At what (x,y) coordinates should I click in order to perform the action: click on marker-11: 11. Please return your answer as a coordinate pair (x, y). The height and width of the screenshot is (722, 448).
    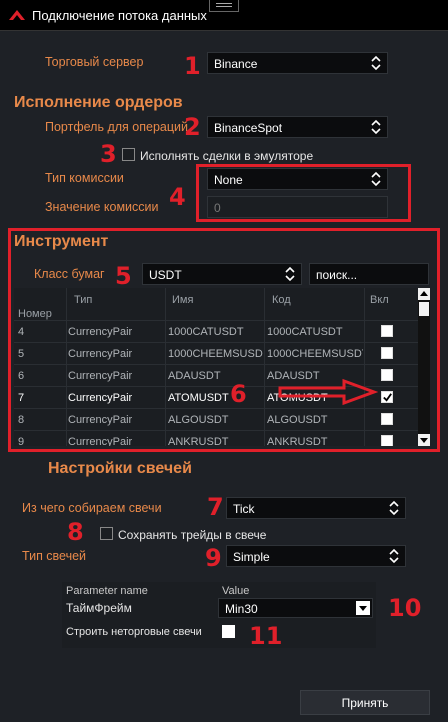
    Looking at the image, I should click on (266, 636).